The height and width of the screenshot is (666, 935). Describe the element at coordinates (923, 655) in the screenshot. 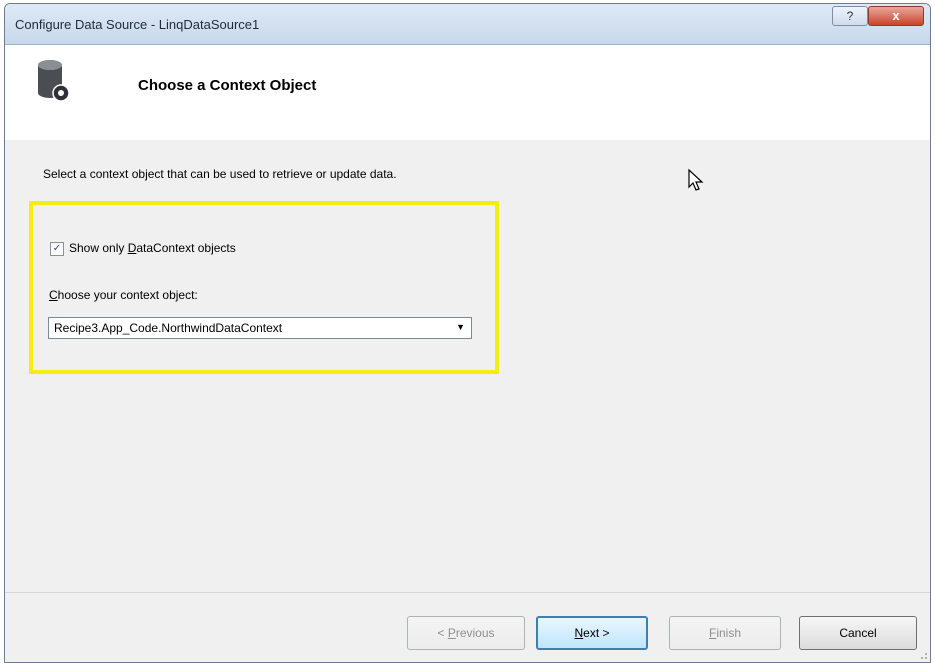

I see `resize-grip-icon` at that location.